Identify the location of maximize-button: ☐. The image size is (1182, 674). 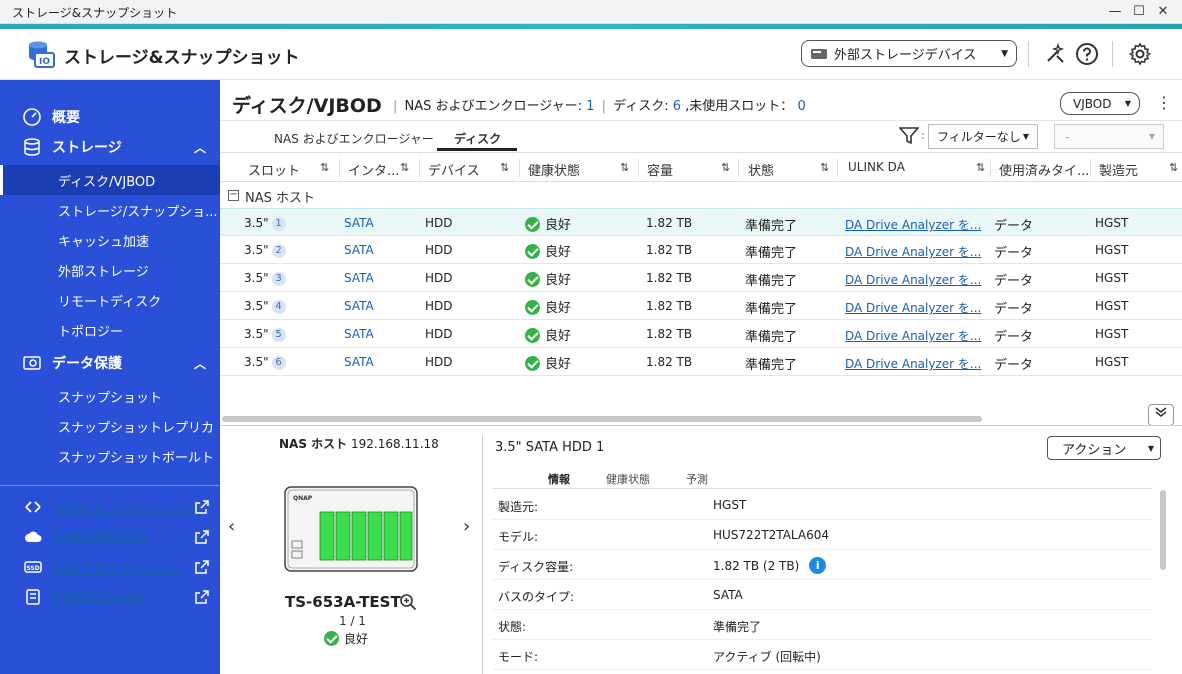
(1139, 12).